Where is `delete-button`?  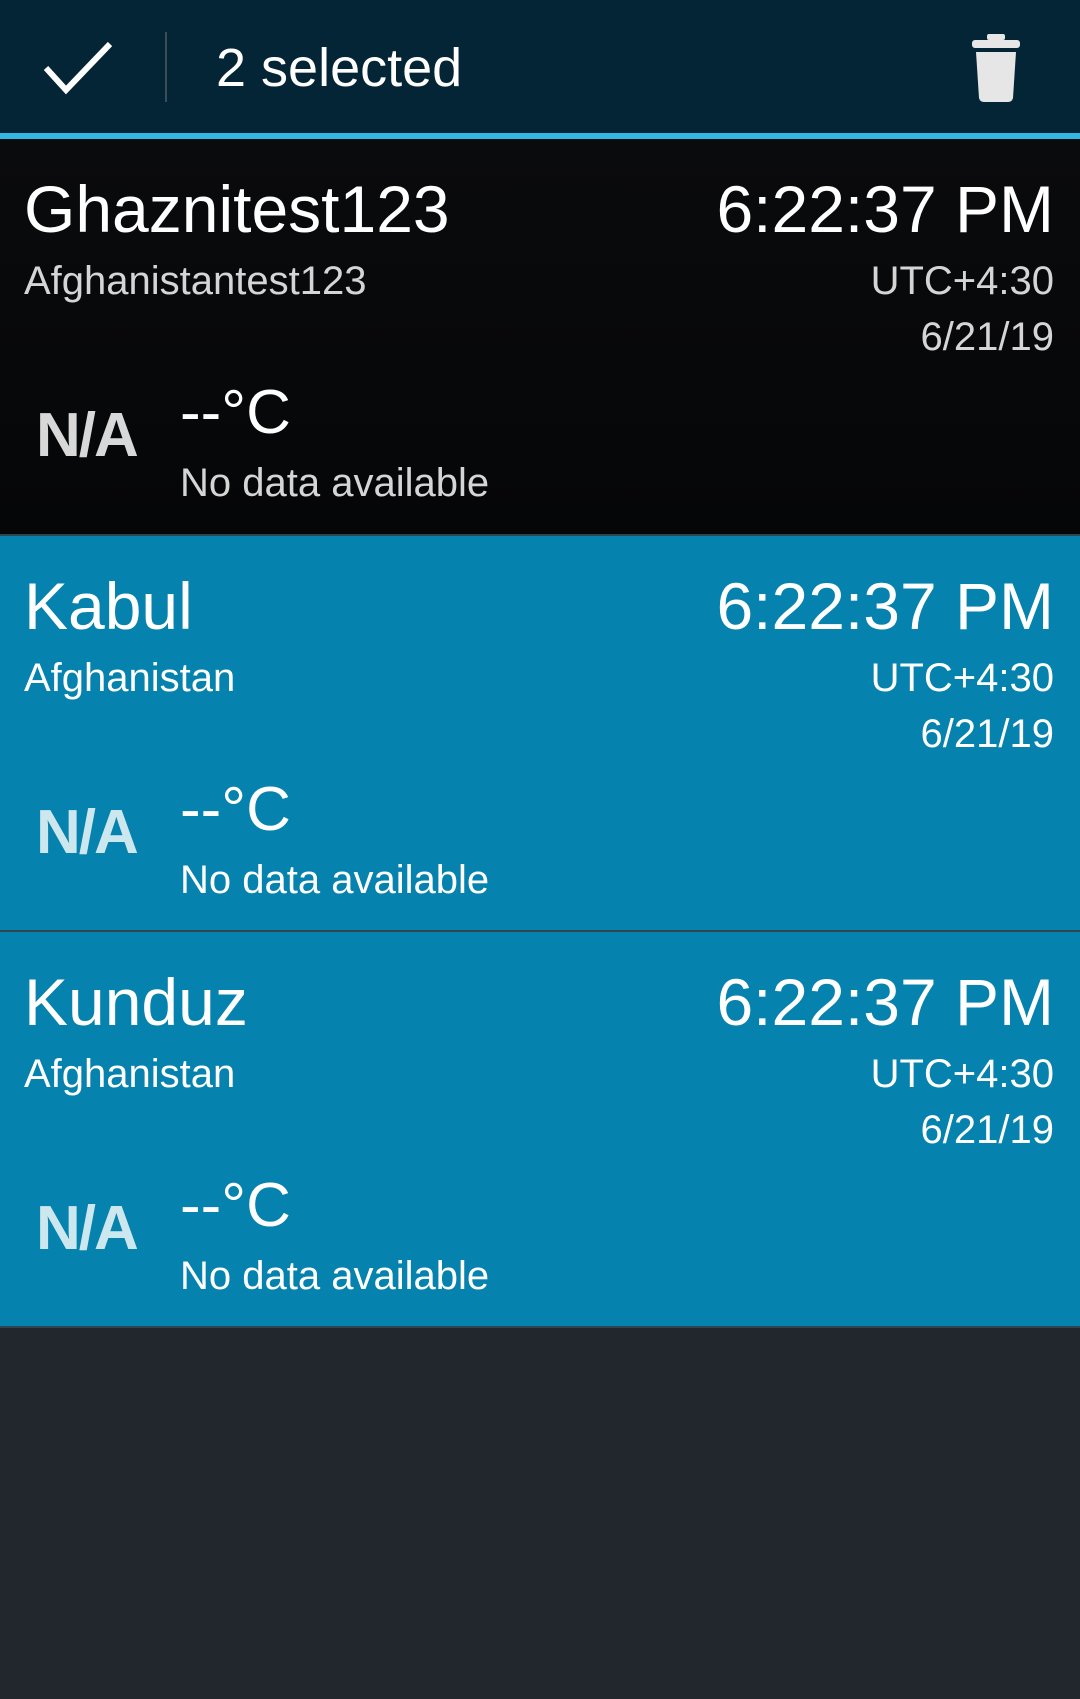
delete-button is located at coordinates (996, 68).